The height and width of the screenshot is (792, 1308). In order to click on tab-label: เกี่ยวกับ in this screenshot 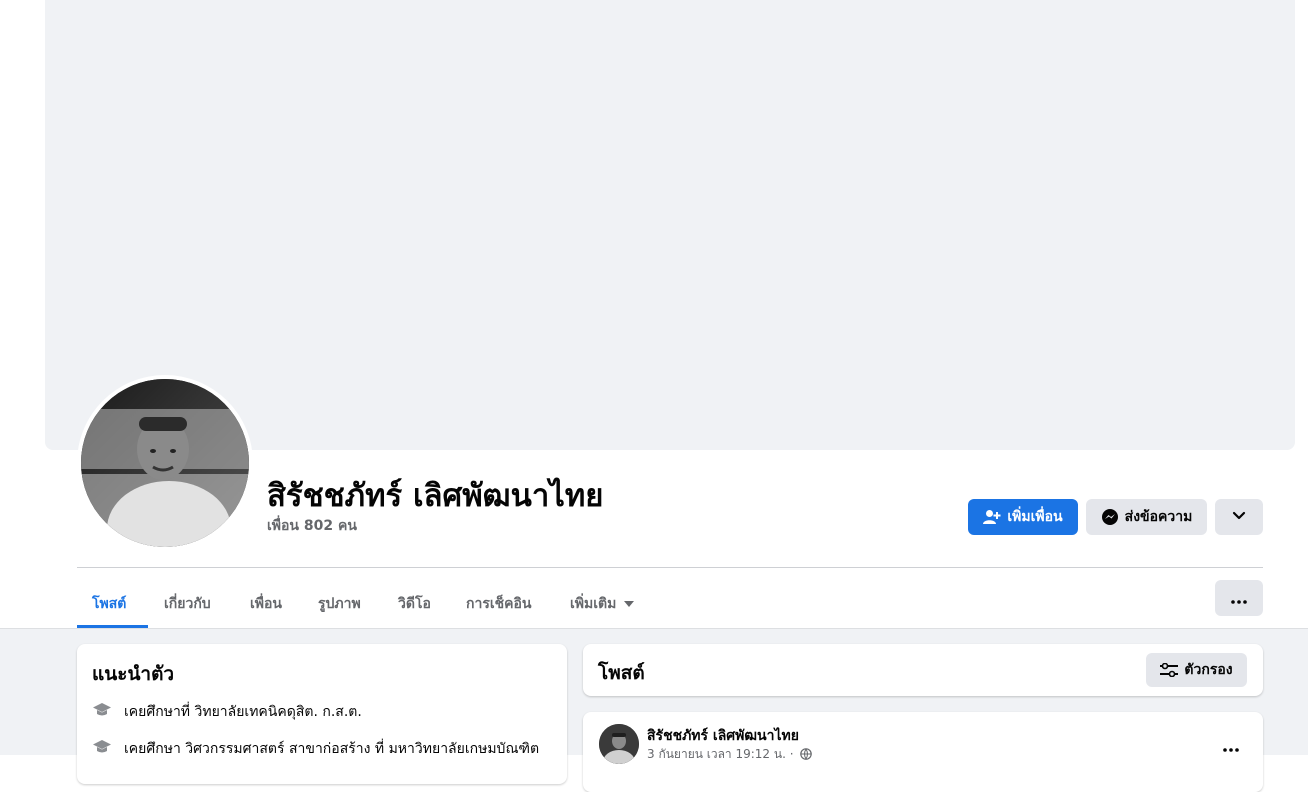, I will do `click(187, 604)`.